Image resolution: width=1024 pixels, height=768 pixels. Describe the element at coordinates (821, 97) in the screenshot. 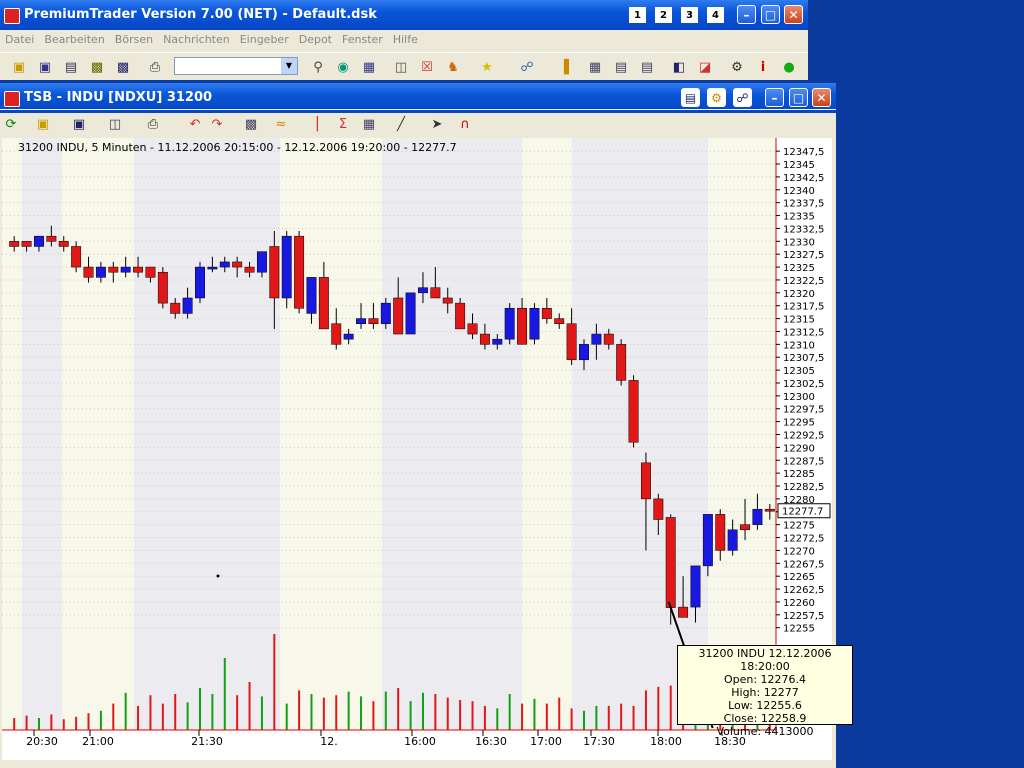

I see `chart-close-button: ✕` at that location.